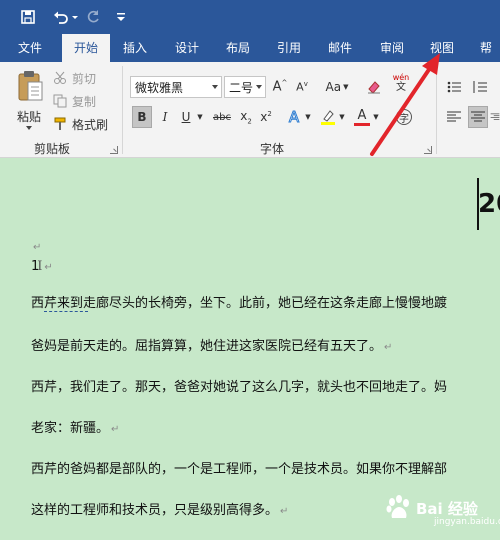 The image size is (500, 540). I want to click on align-right-icon, so click(495, 116).